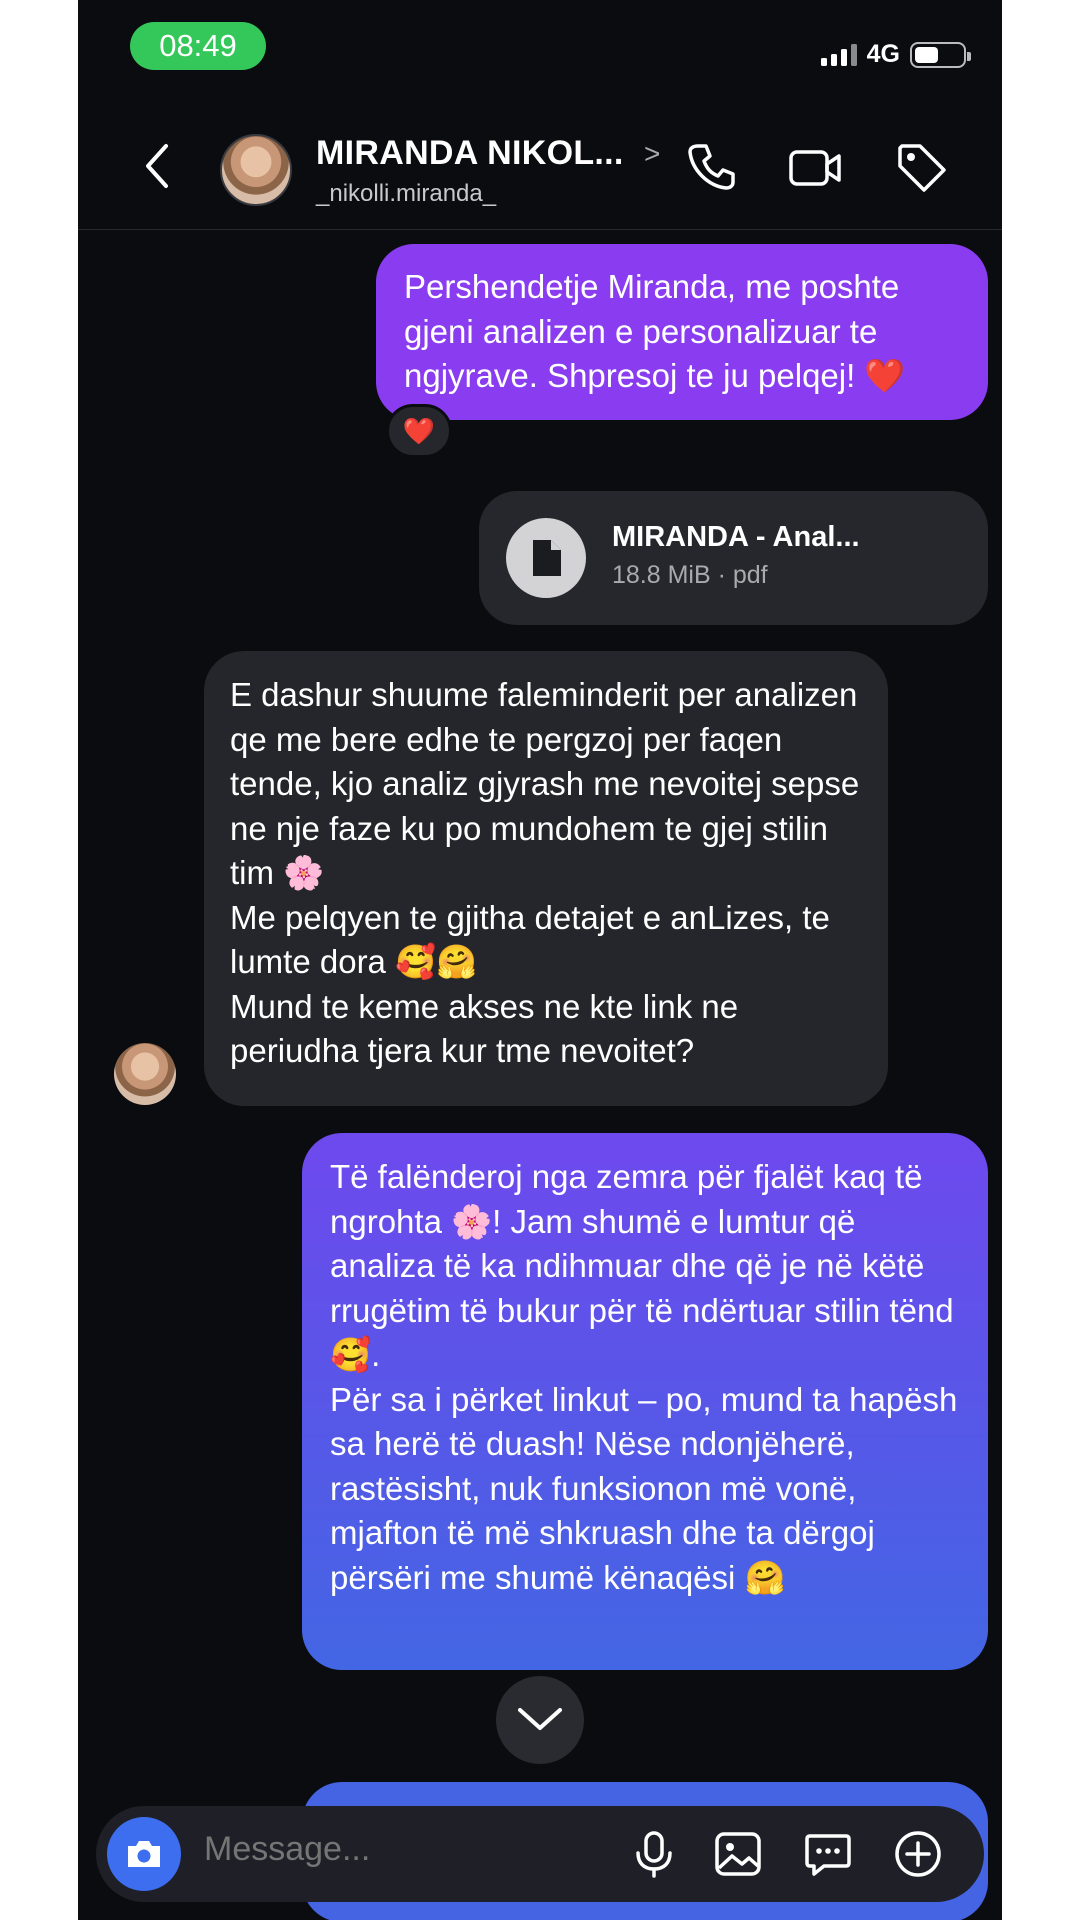 This screenshot has width=1080, height=1920. What do you see at coordinates (711, 167) in the screenshot?
I see `phone-icon` at bounding box center [711, 167].